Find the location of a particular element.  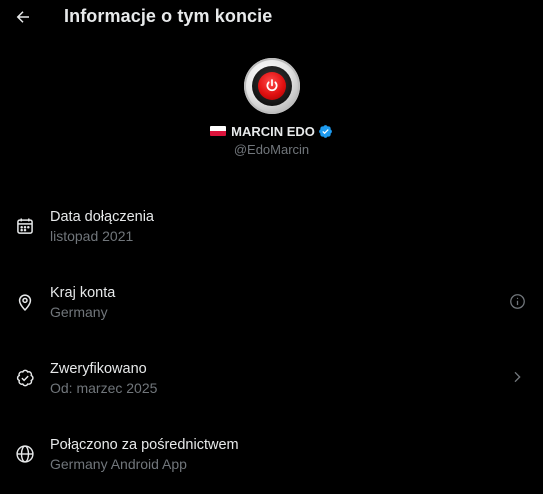

detail-label: Kraj konta is located at coordinates (83, 293).